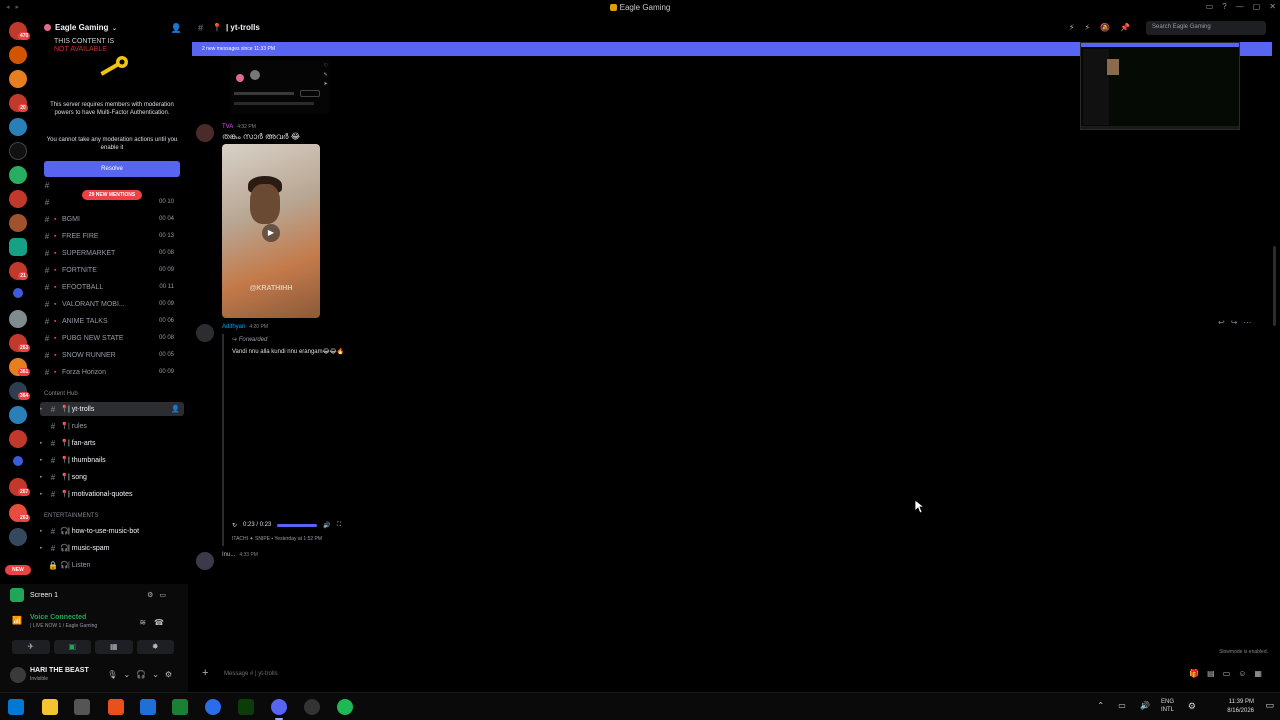  What do you see at coordinates (339, 525) in the screenshot?
I see `fullscreen-icon: ⛶` at bounding box center [339, 525].